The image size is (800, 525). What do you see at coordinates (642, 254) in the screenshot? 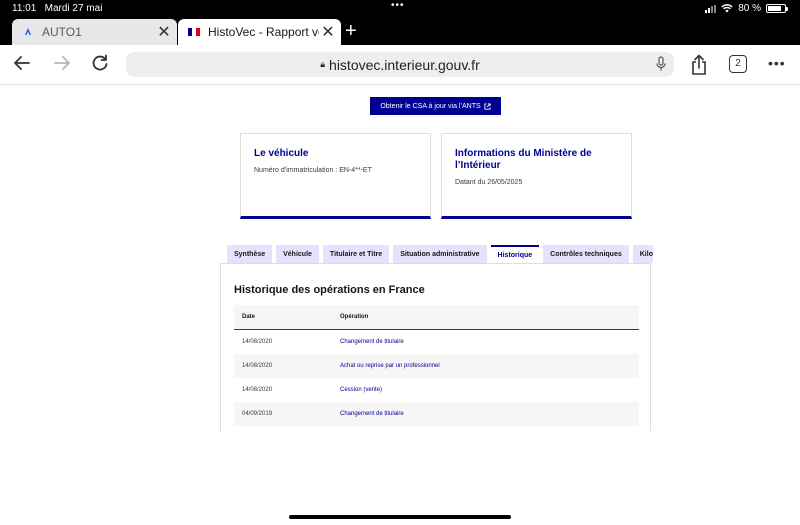
I see `tab-kilometrage: Kilométrage` at bounding box center [642, 254].